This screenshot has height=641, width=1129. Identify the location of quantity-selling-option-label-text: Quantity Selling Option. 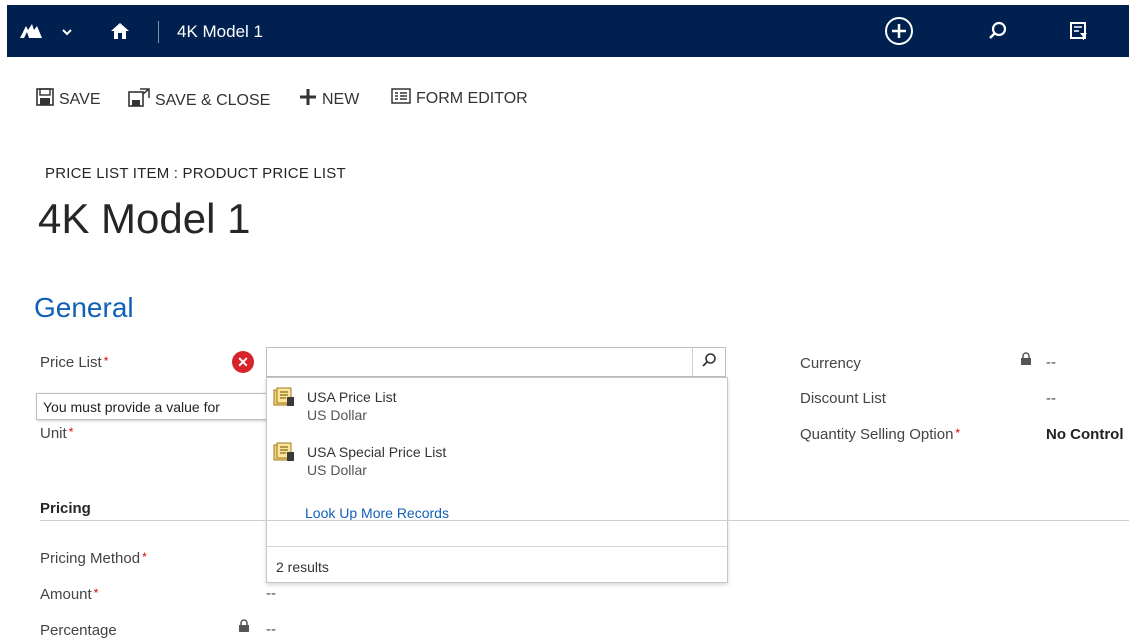
(877, 434).